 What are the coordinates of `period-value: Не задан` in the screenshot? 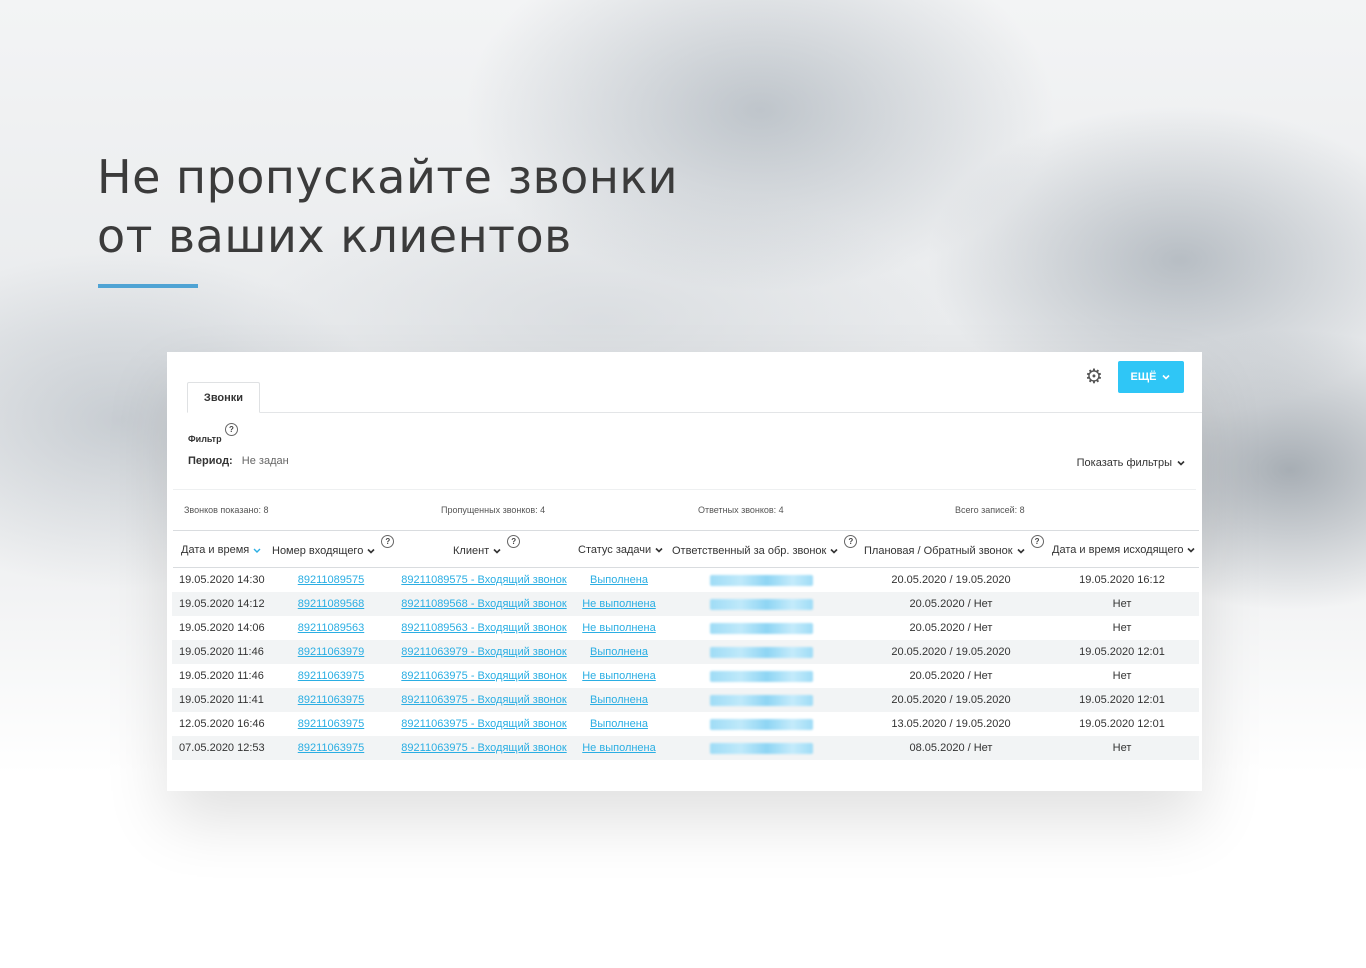 It's located at (265, 461).